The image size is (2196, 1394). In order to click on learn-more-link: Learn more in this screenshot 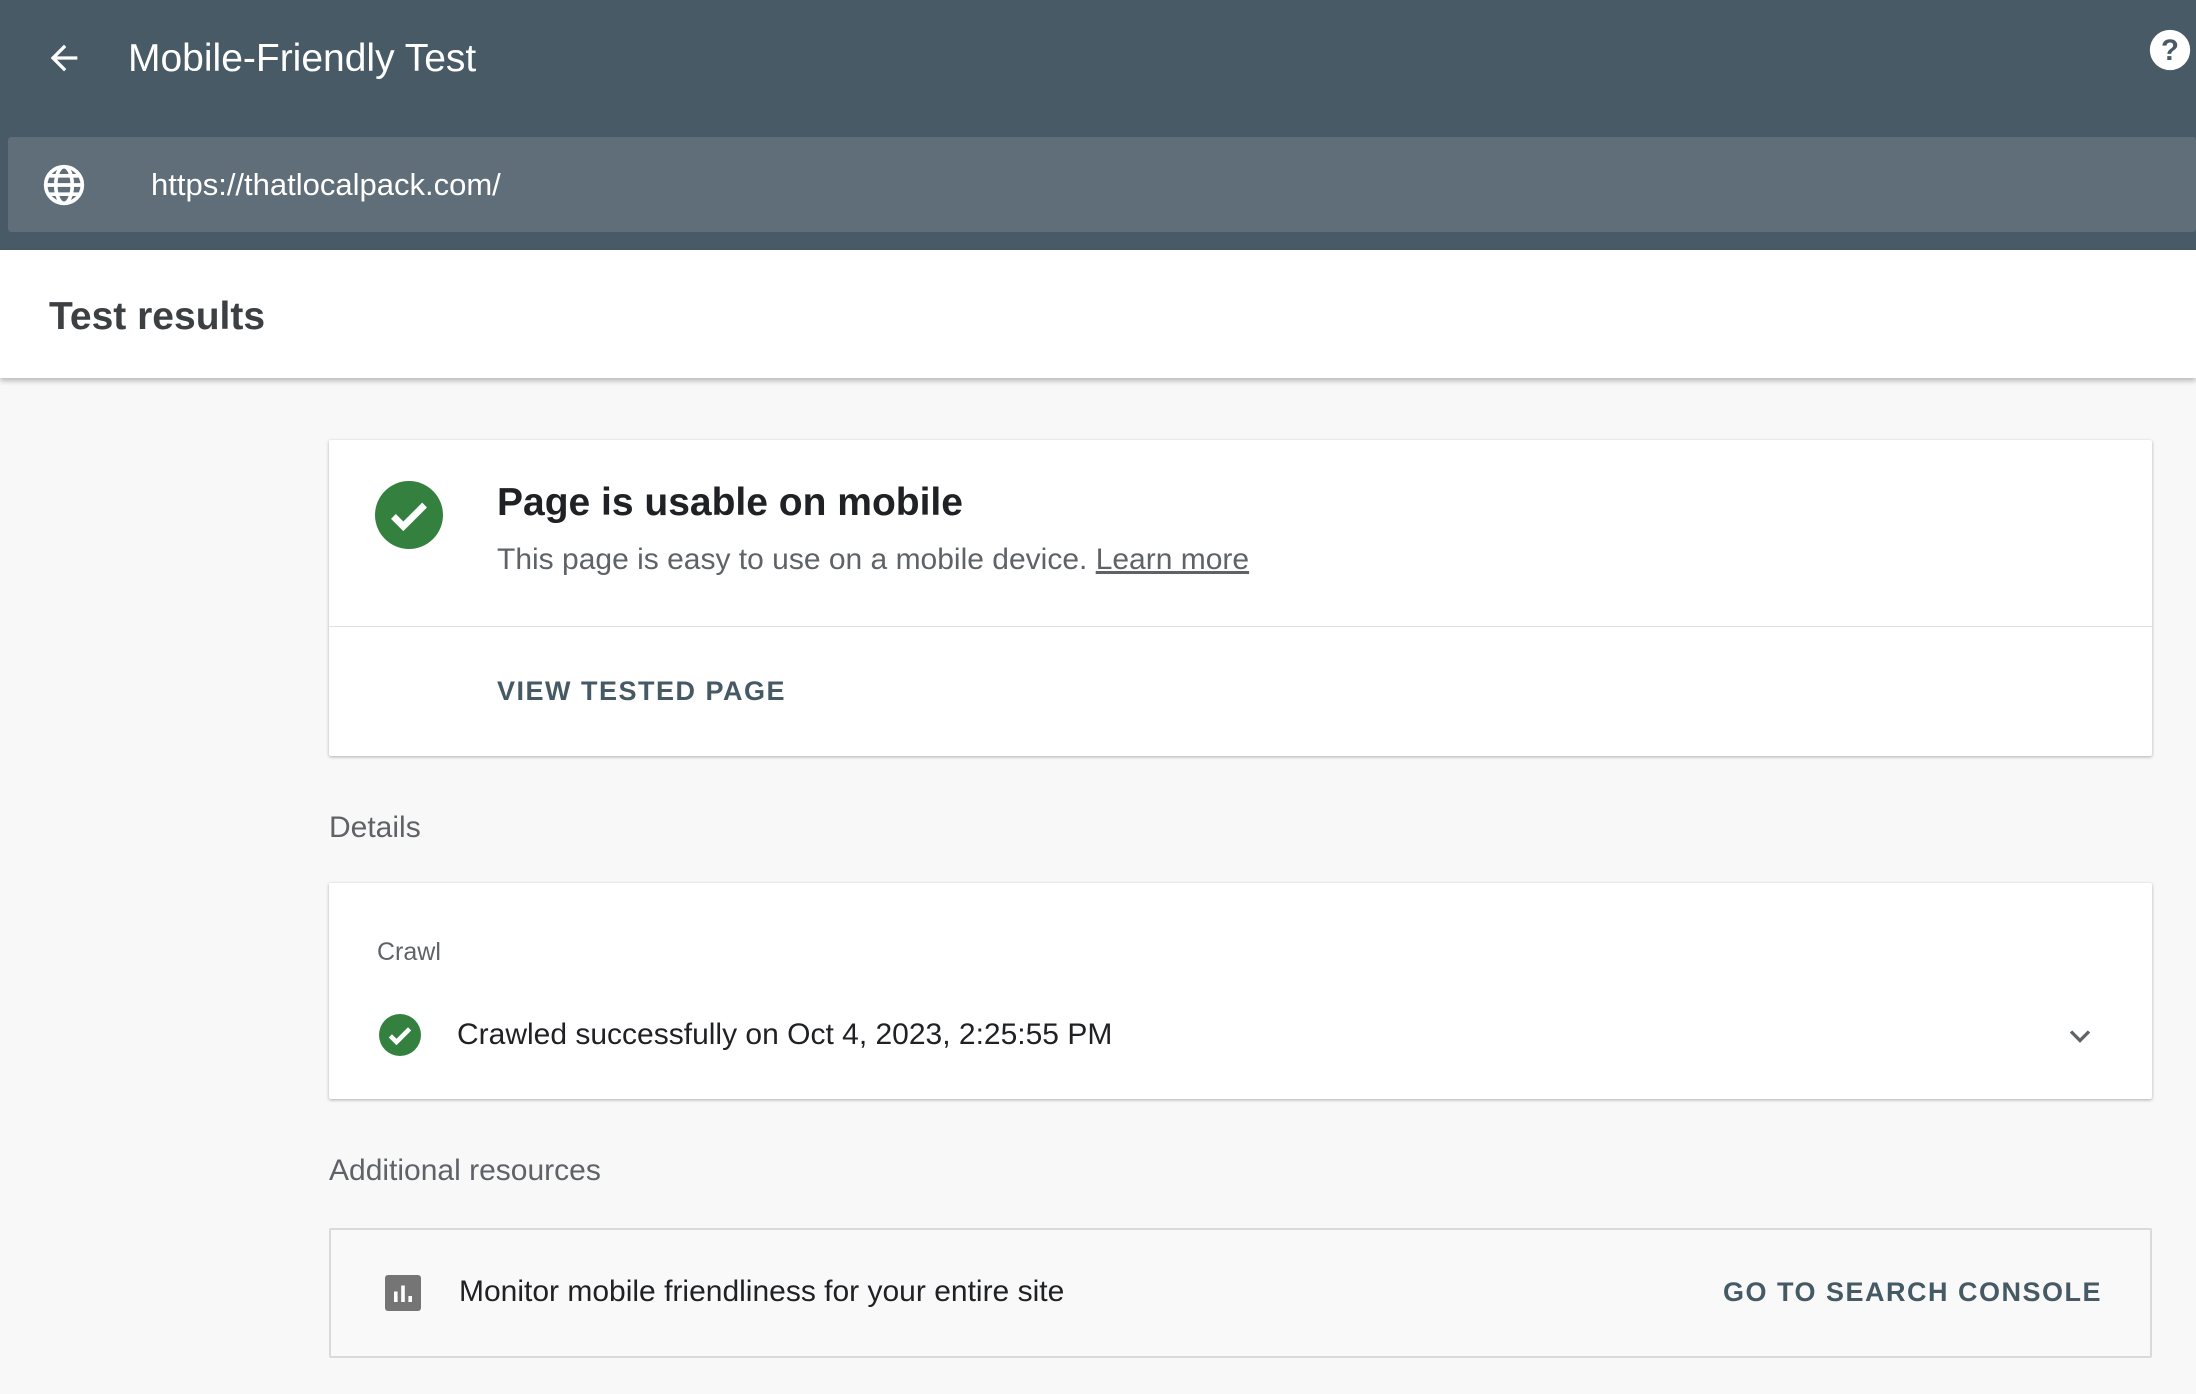, I will do `click(1172, 559)`.